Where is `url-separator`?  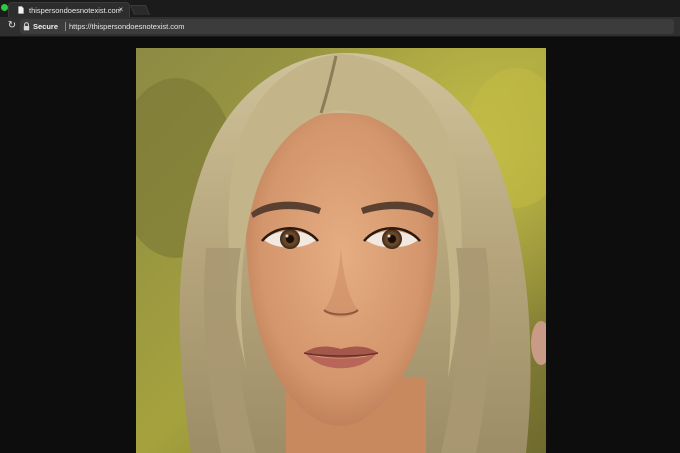 url-separator is located at coordinates (65, 26).